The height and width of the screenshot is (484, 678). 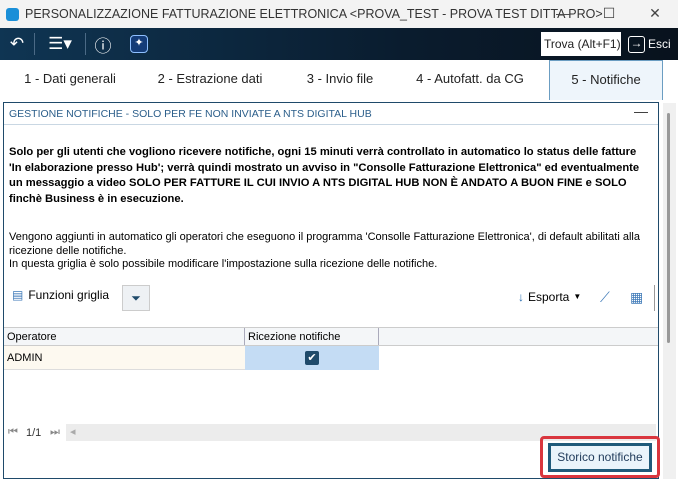 I want to click on exit-button: → Esci, so click(x=649, y=44).